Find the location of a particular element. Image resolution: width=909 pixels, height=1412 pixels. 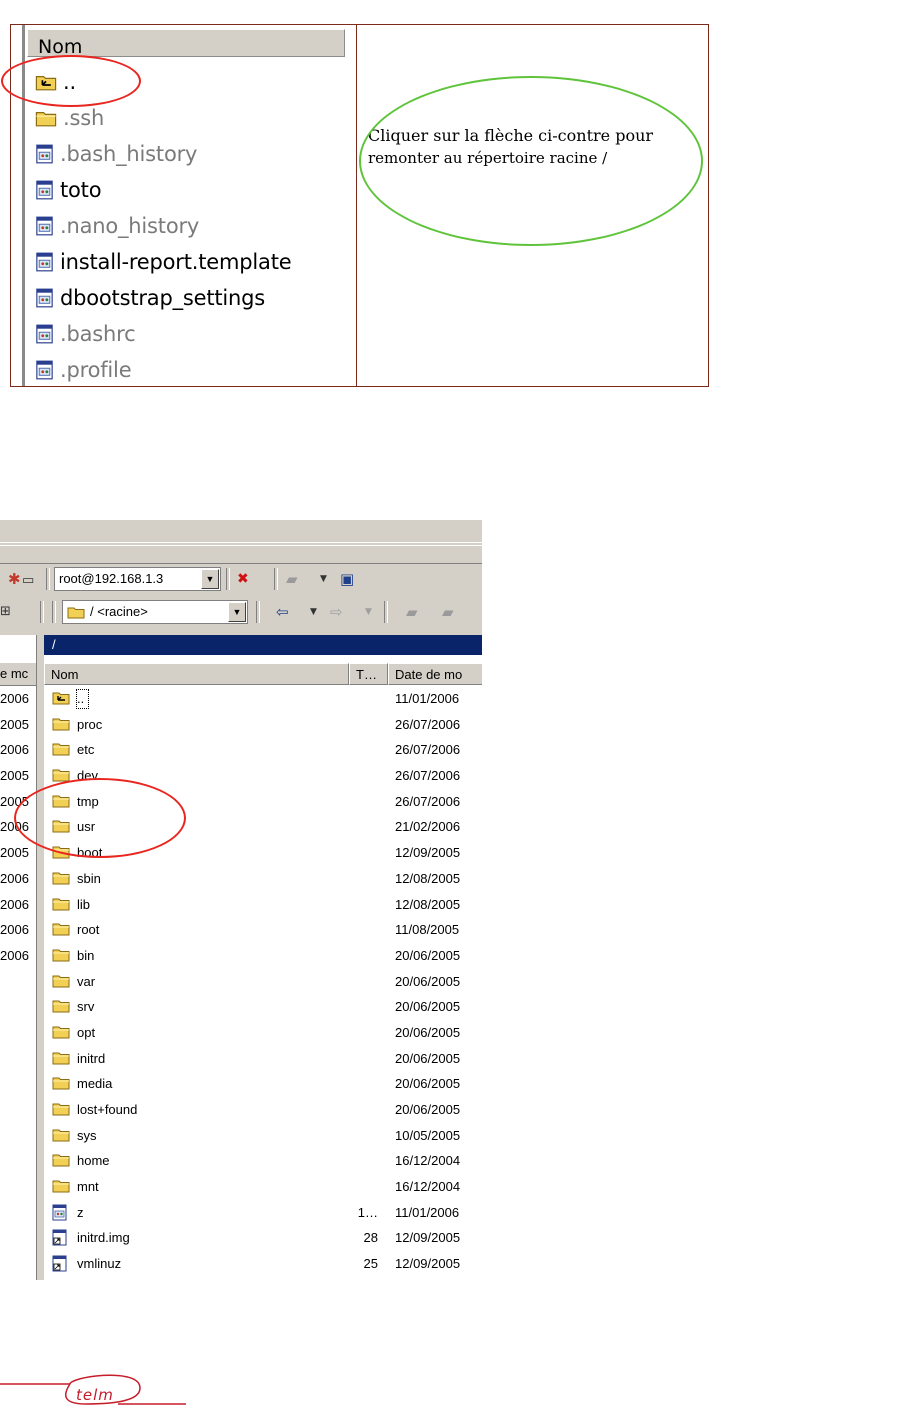

file-row: toto is located at coordinates (68, 190).